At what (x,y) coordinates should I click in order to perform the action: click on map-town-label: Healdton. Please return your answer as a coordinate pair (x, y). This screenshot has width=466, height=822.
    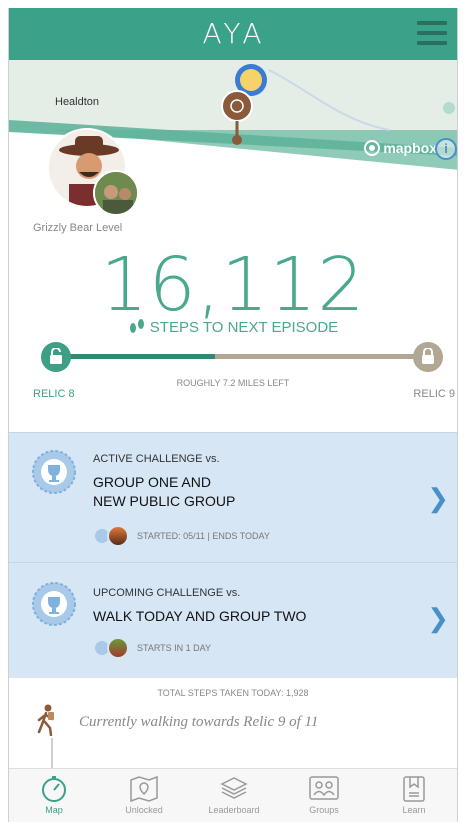
    Looking at the image, I should click on (77, 102).